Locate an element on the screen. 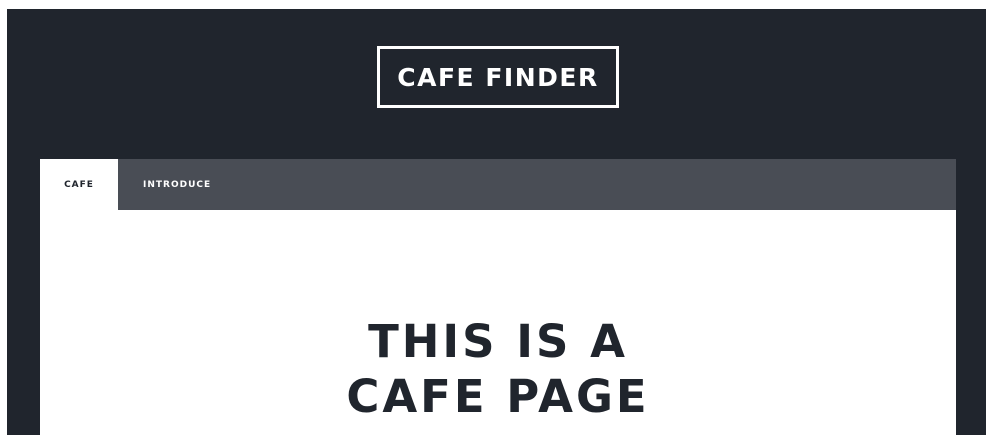 The width and height of the screenshot is (987, 435). site-logo-text: CAFE FINDER is located at coordinates (498, 77).